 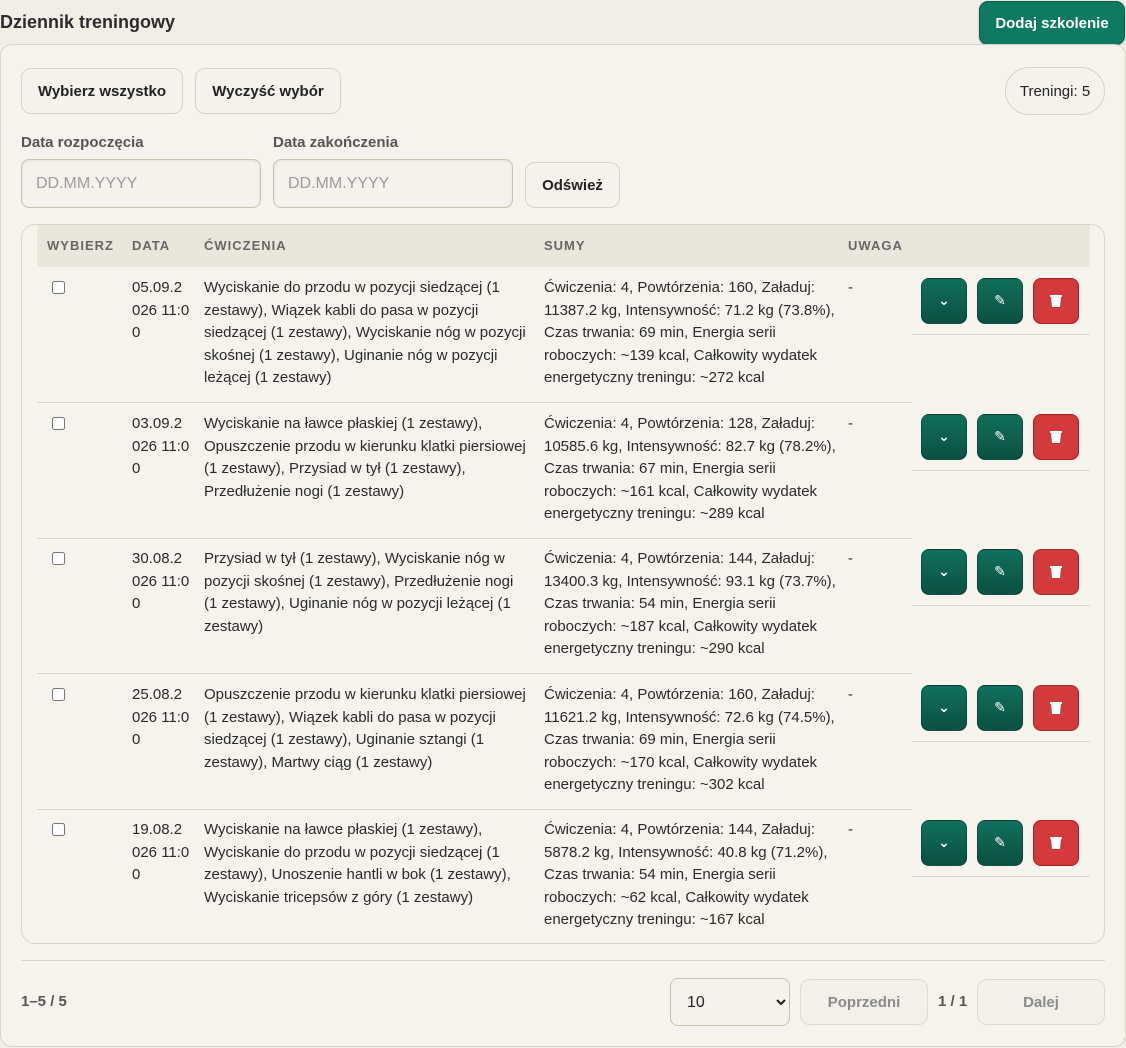 What do you see at coordinates (336, 142) in the screenshot?
I see `end-date-label: Data zakończenia` at bounding box center [336, 142].